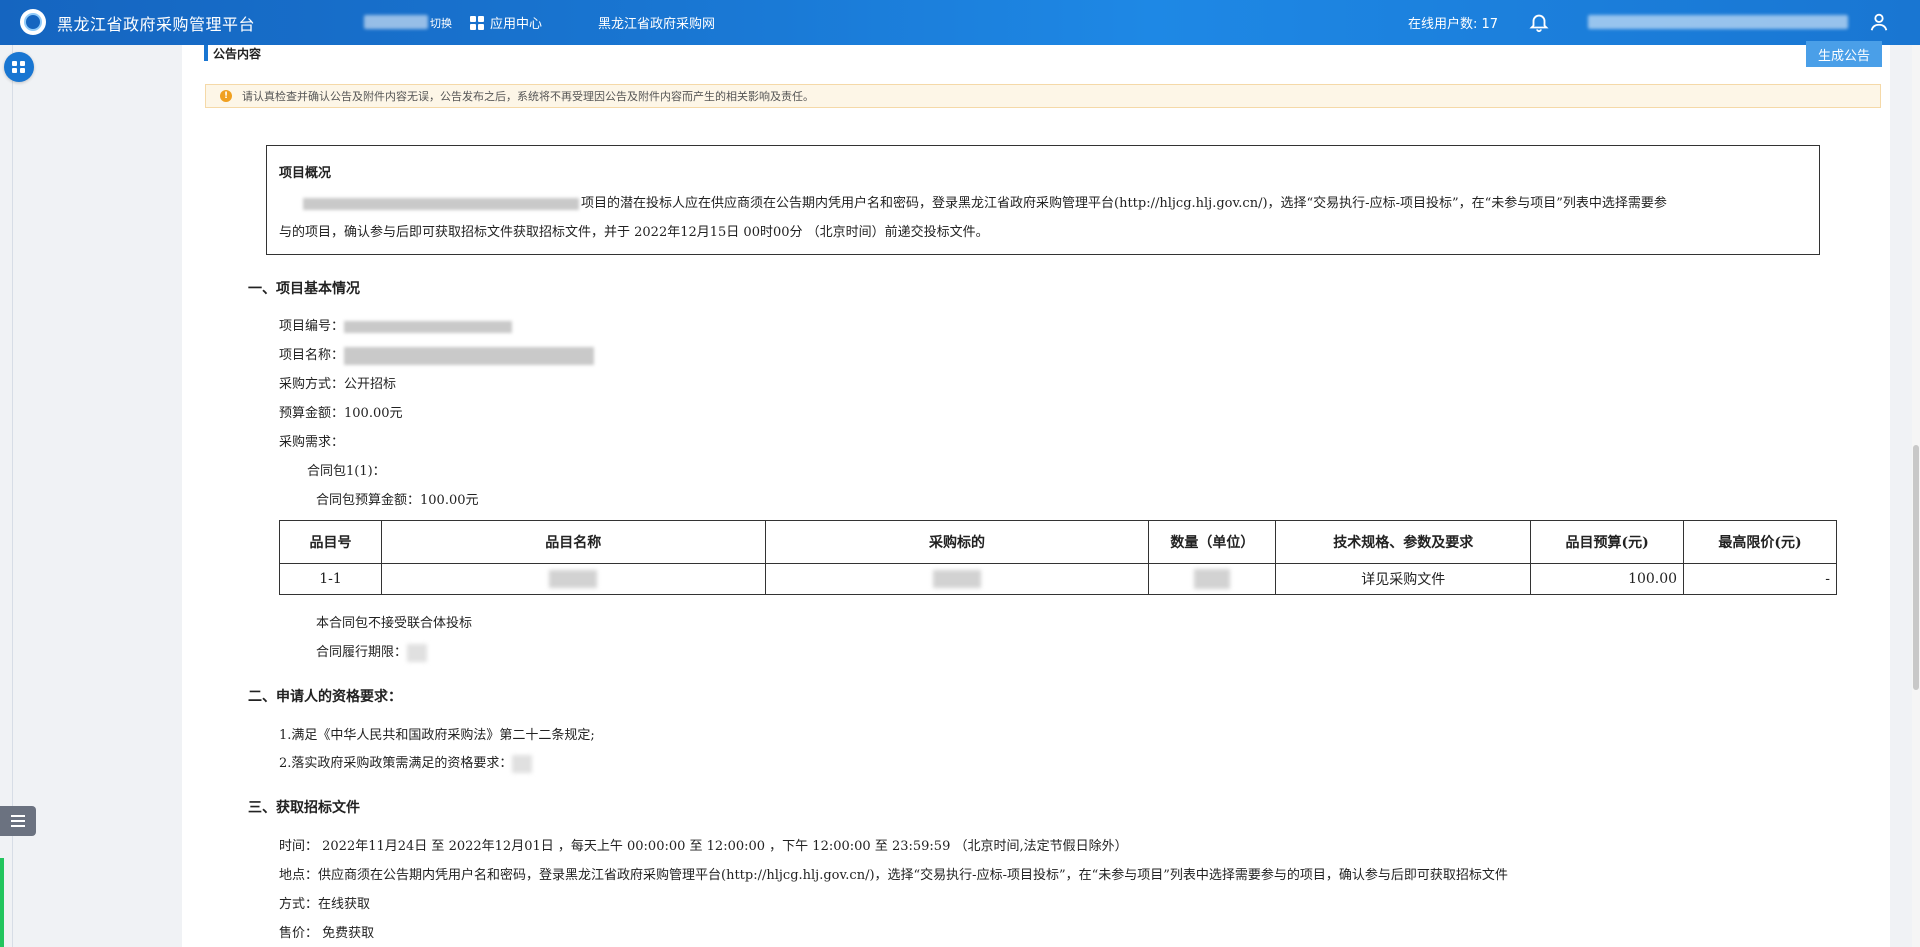 This screenshot has height=947, width=1920. What do you see at coordinates (156, 24) in the screenshot?
I see `app-title: 黑龙江省政府采购管理平台` at bounding box center [156, 24].